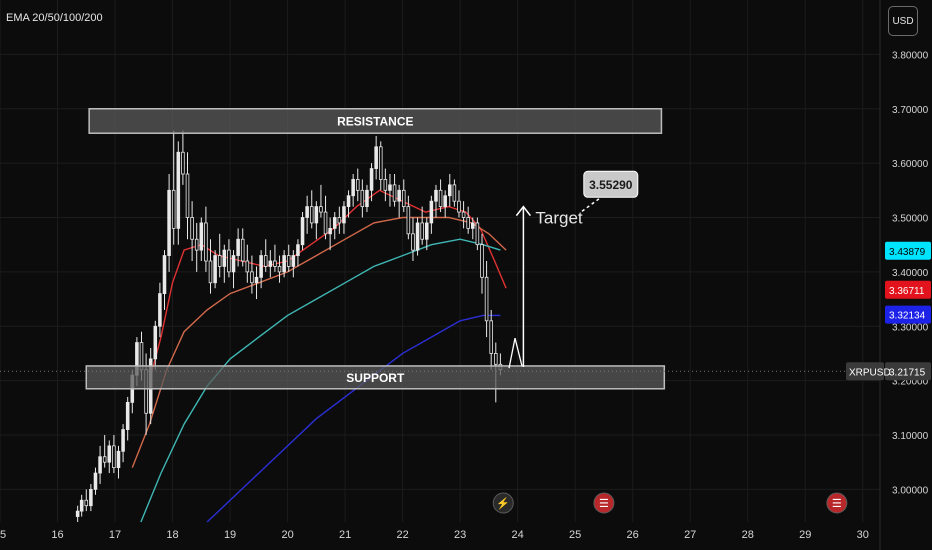 The image size is (932, 550). Describe the element at coordinates (910, 219) in the screenshot. I see `y-tick-label: 3.50000` at that location.